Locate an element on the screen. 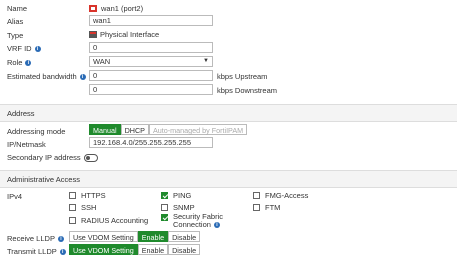 The image size is (457, 259). addressing-mode-buttons: Manual DHCP Auto-managed by FortiIPAM is located at coordinates (168, 129).